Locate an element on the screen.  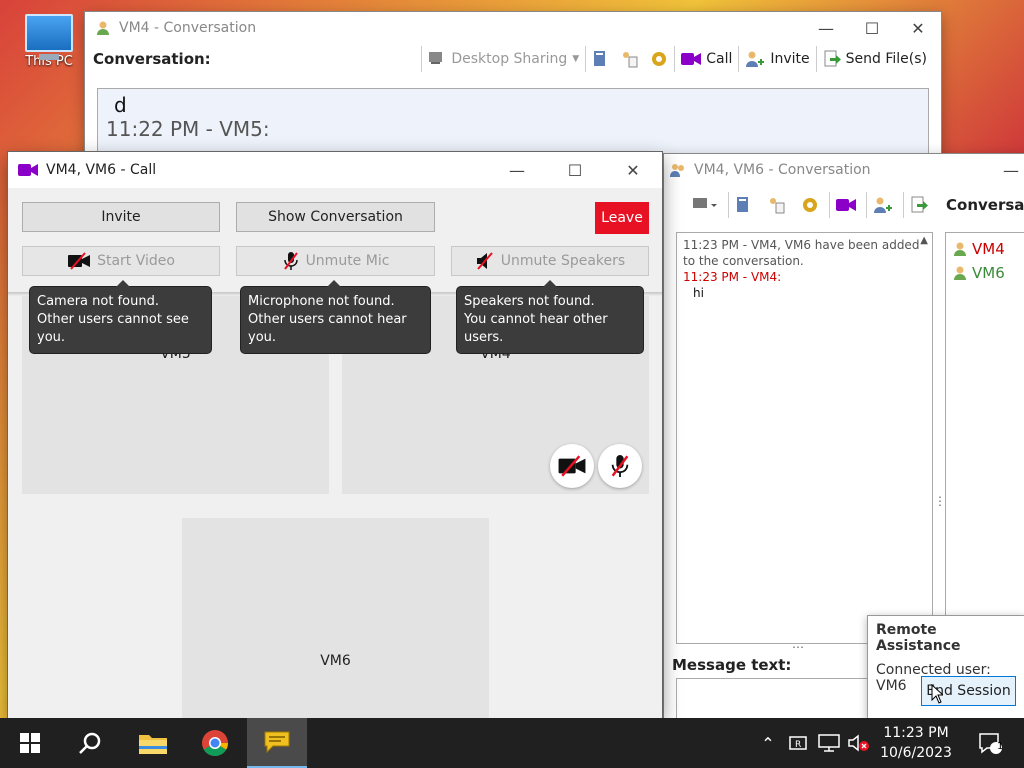
search-icon is located at coordinates (90, 743).